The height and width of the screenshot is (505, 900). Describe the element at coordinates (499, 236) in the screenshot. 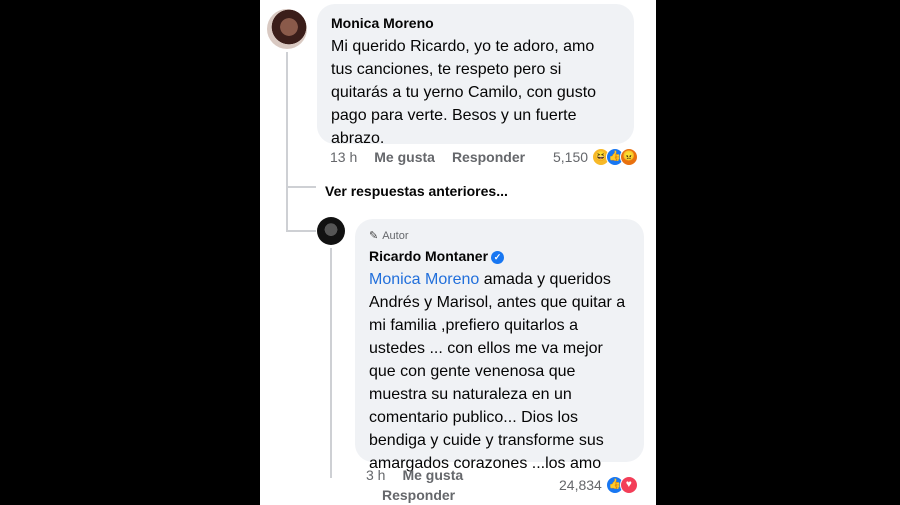

I see `author-badge: ✎ Autor` at that location.